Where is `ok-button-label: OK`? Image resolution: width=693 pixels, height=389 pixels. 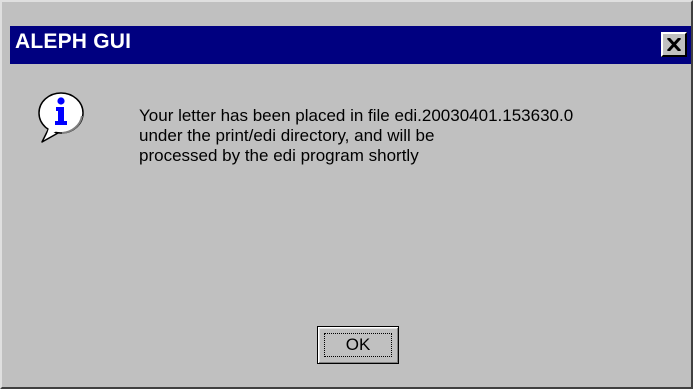
ok-button-label: OK is located at coordinates (358, 344).